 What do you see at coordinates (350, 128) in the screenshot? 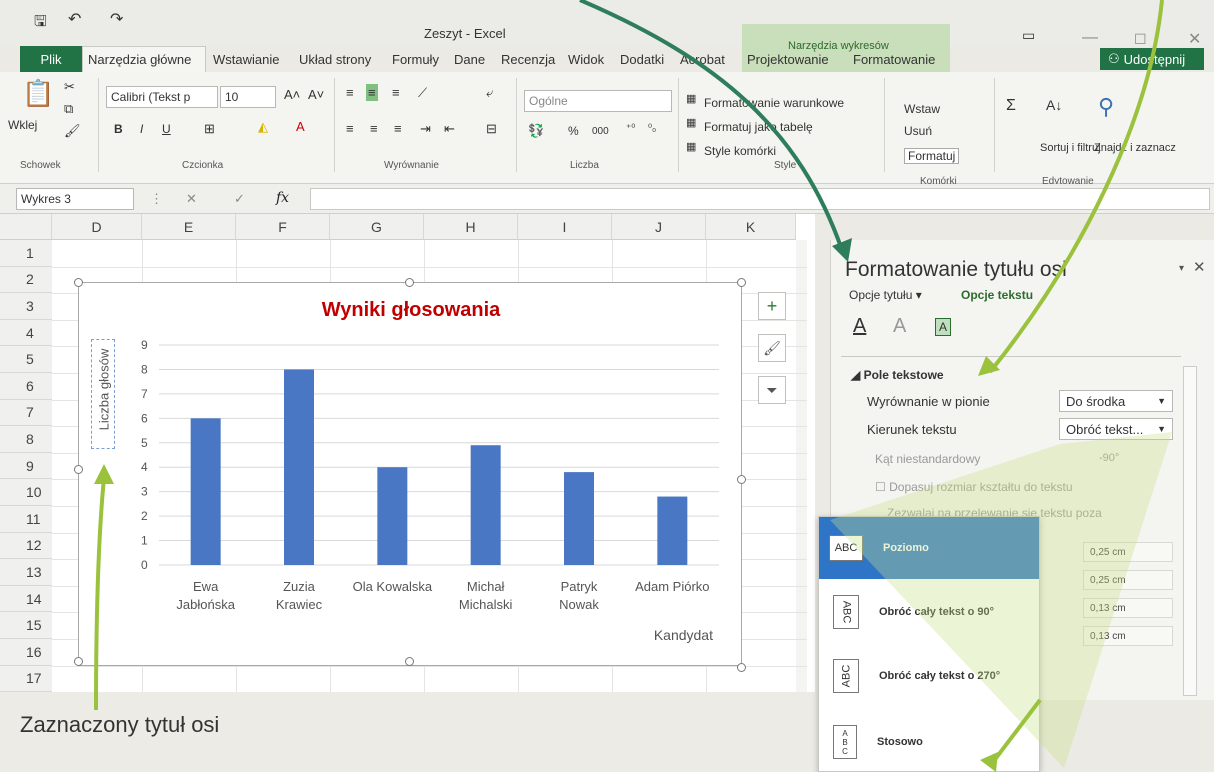
I see `align-left-icon: ≡` at bounding box center [350, 128].